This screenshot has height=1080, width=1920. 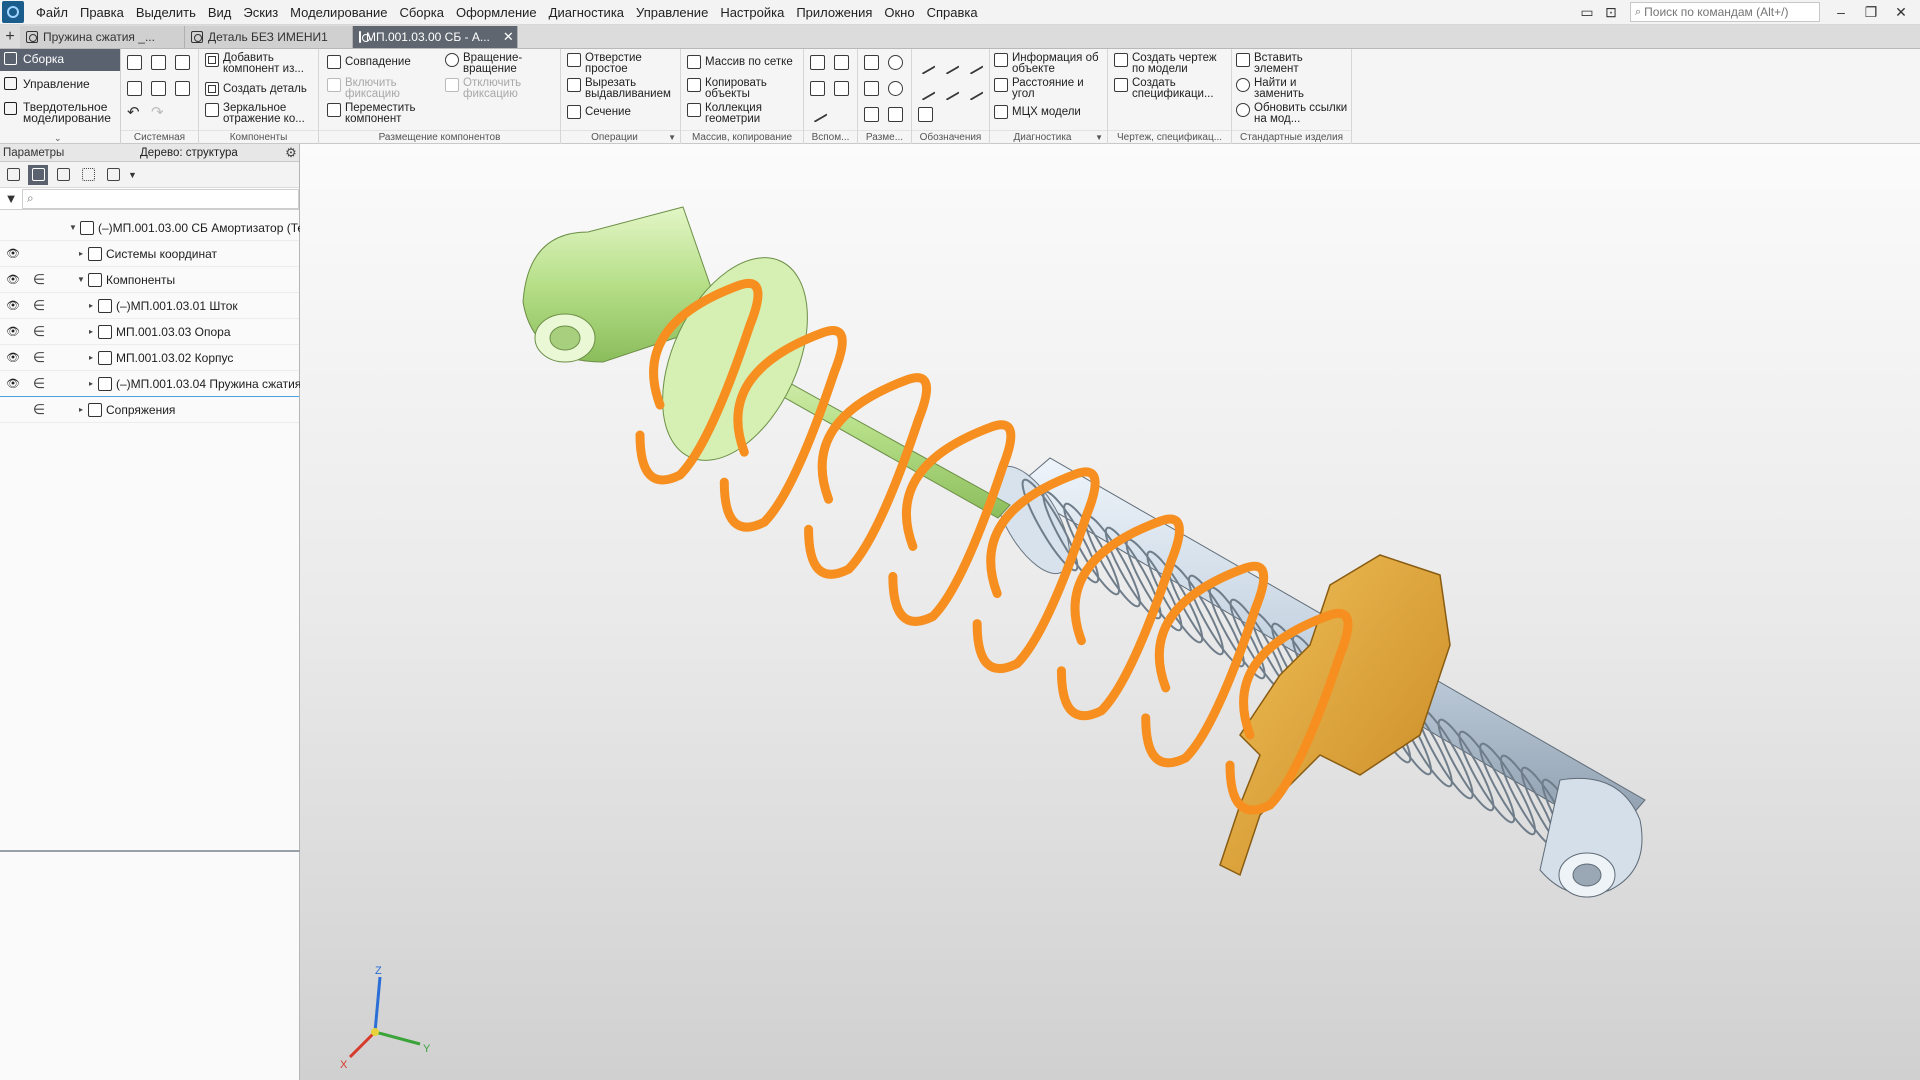 I want to click on minimize-icon: –, so click(x=1841, y=12).